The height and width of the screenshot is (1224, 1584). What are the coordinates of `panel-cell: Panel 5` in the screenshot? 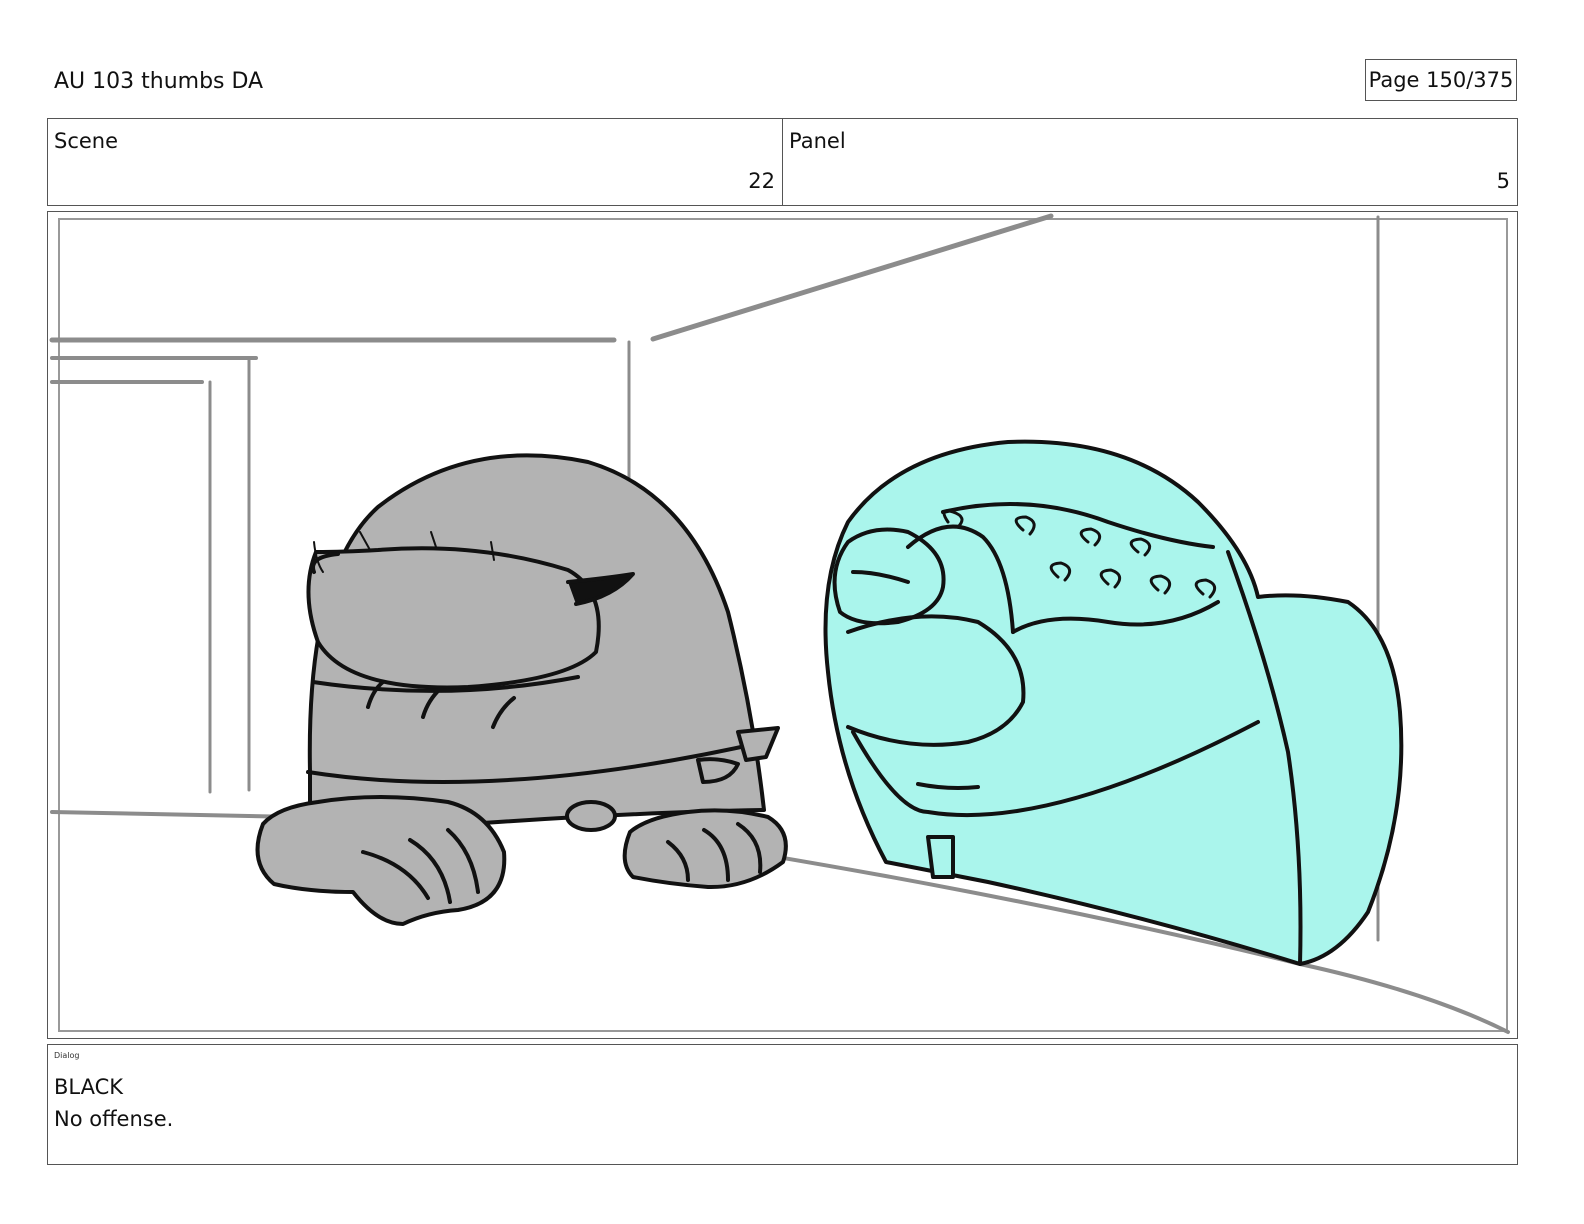 It's located at (1149, 162).